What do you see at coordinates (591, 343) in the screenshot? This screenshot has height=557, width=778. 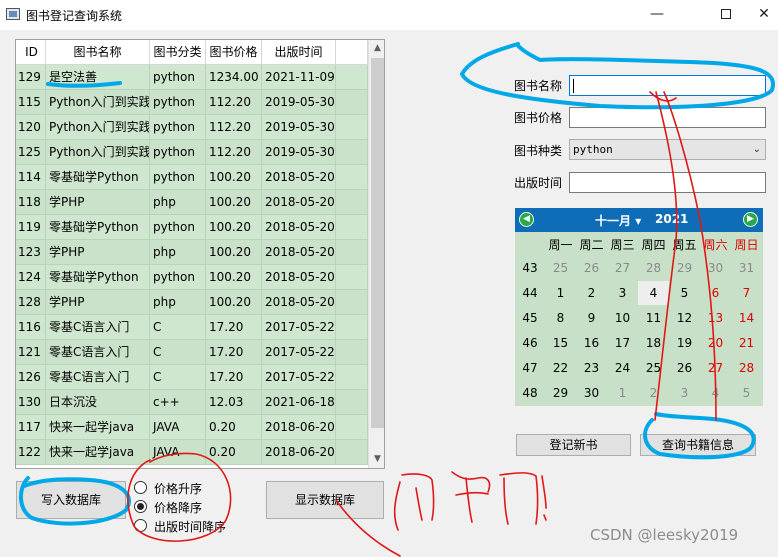 I see `calendar-day: 16` at bounding box center [591, 343].